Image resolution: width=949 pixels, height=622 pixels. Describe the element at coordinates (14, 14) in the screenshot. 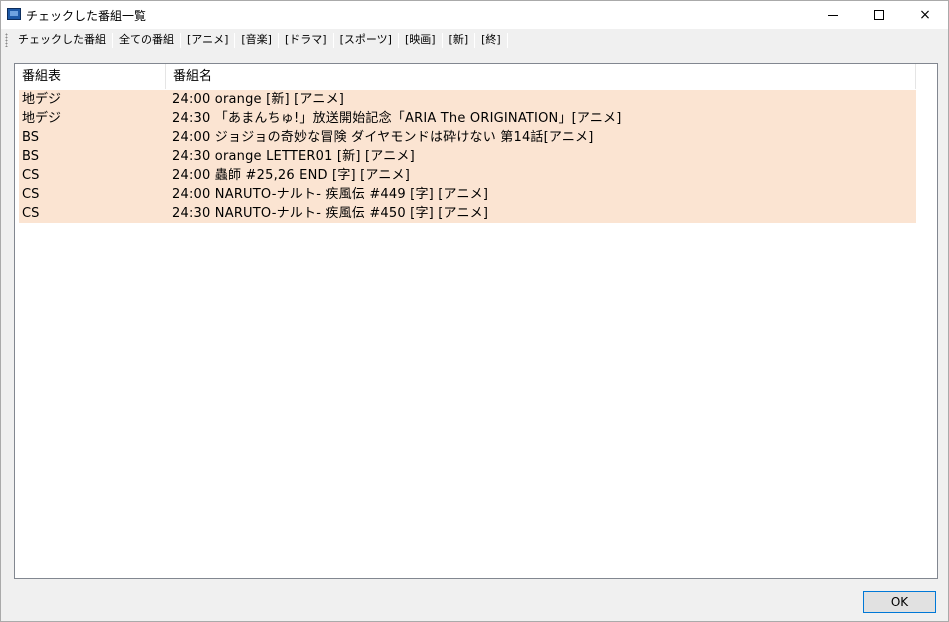

I see `app-window-icon` at that location.